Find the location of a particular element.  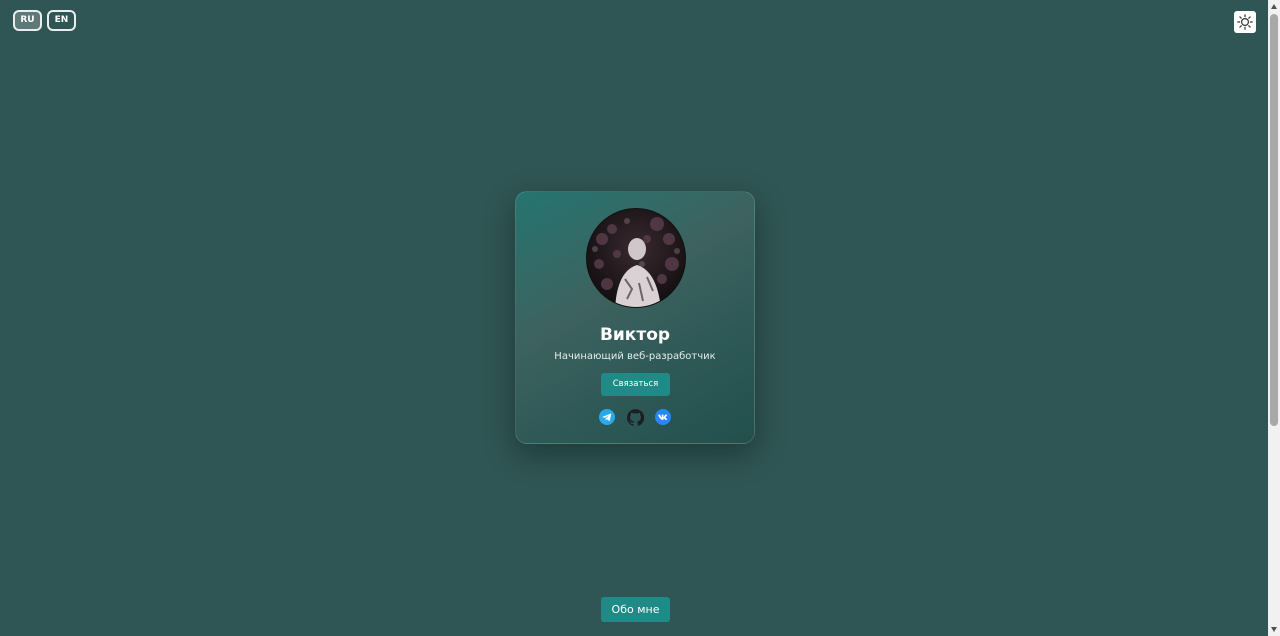

scroll-up-icon is located at coordinates (1274, 6).